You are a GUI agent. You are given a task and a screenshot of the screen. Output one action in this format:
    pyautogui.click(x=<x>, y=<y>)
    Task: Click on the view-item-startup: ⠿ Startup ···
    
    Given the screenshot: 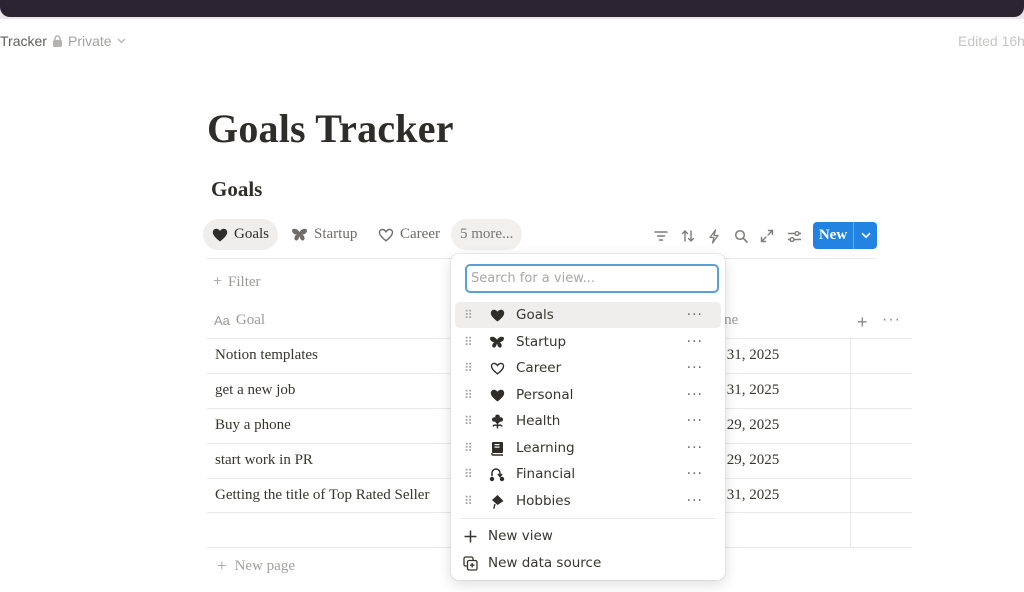 What is the action you would take?
    pyautogui.click(x=588, y=342)
    